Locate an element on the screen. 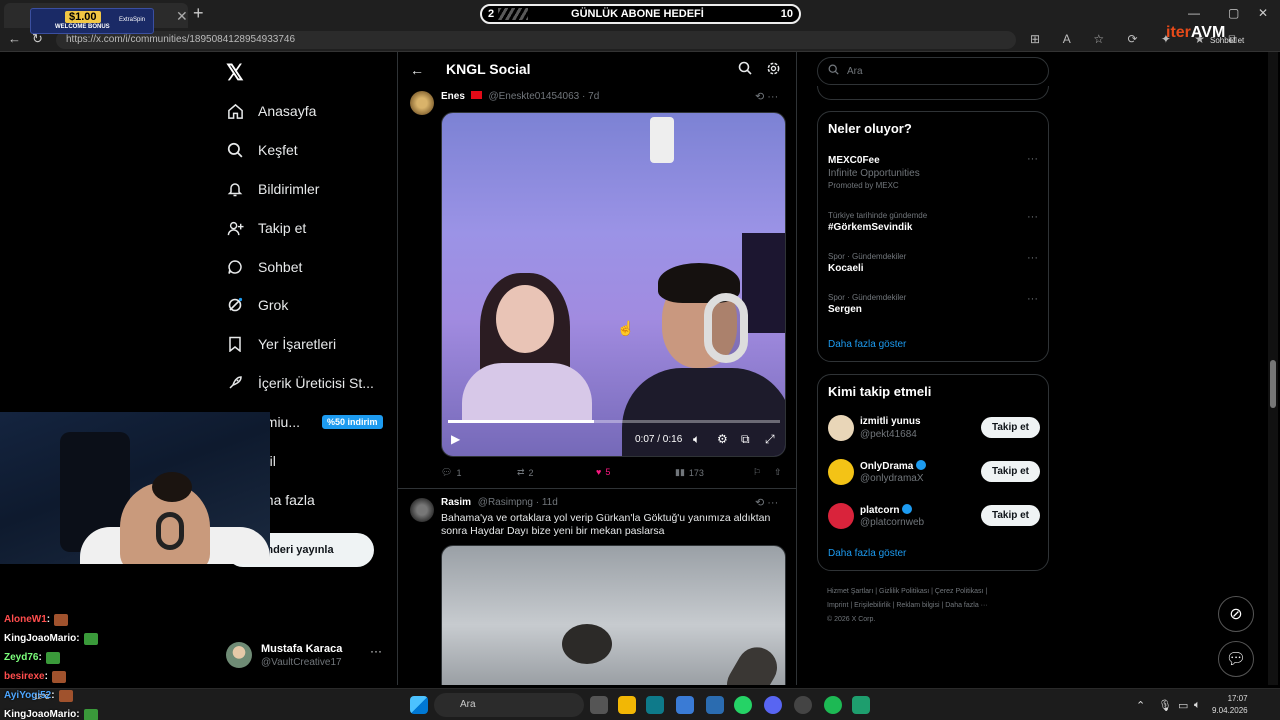 Image resolution: width=1280 pixels, height=720 pixels. back-icon: ← is located at coordinates (14, 38).